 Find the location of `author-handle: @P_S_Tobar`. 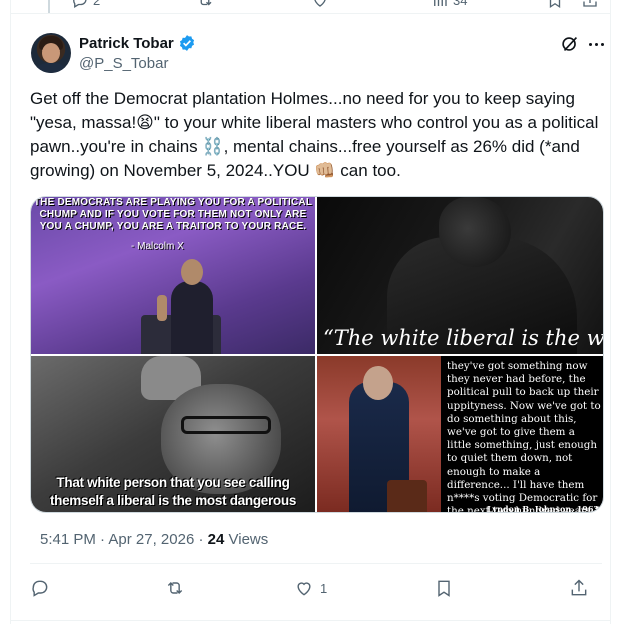

author-handle: @P_S_Tobar is located at coordinates (137, 63).